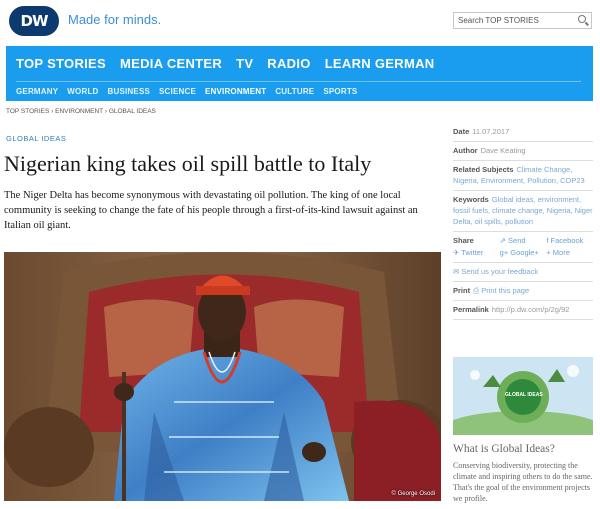 Image resolution: width=600 pixels, height=509 pixels. Describe the element at coordinates (505, 252) in the screenshot. I see `google-plus-icon: g+` at that location.